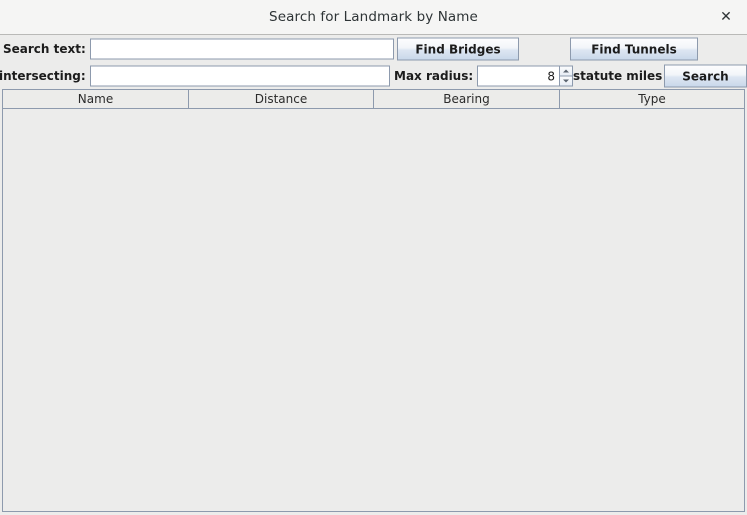 The height and width of the screenshot is (515, 747). Describe the element at coordinates (726, 17) in the screenshot. I see `close-icon: ✕` at that location.